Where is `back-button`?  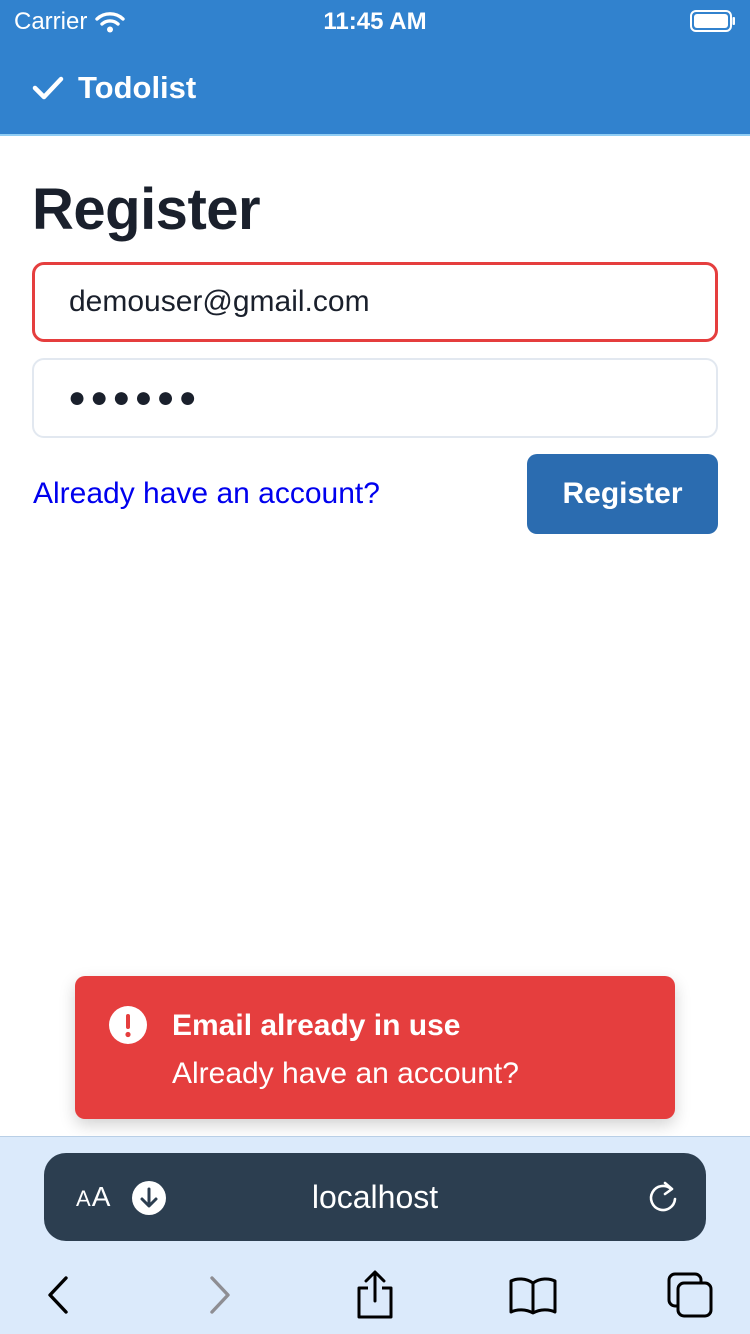
back-button is located at coordinates (58, 1295).